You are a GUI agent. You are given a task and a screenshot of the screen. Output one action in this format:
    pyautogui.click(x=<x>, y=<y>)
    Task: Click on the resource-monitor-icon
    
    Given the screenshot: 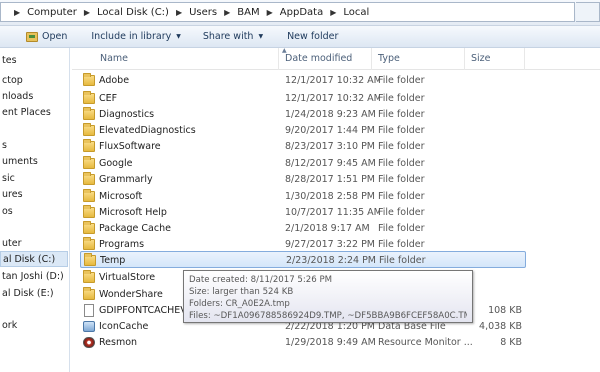 What is the action you would take?
    pyautogui.click(x=89, y=342)
    